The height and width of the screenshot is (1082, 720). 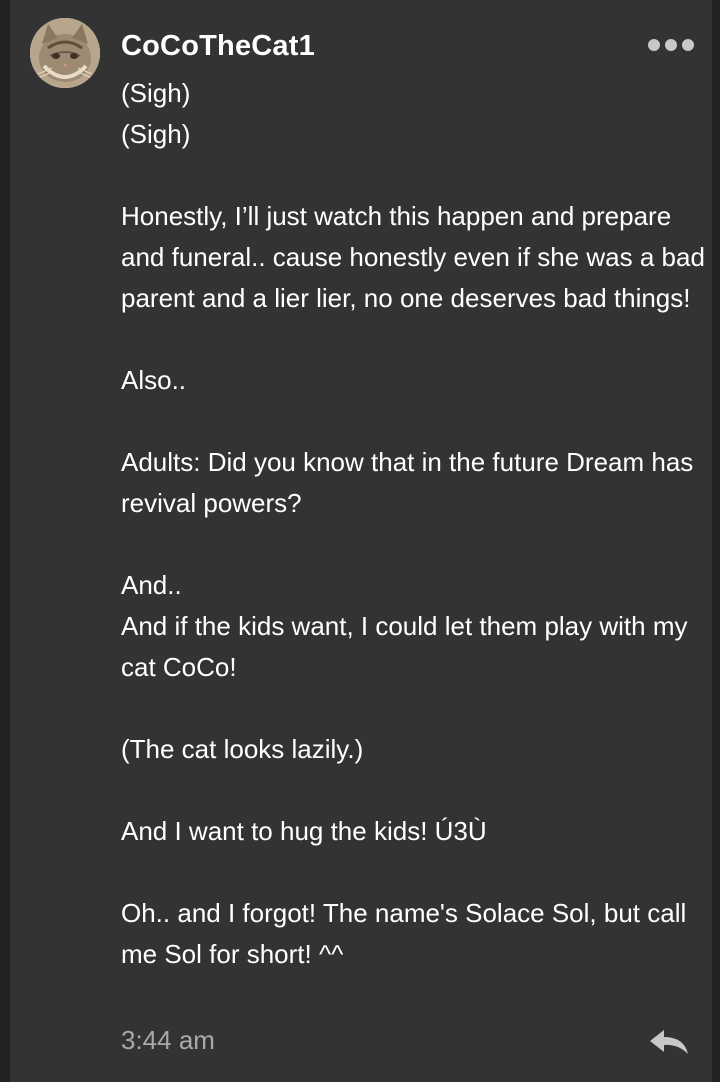 I want to click on reply-arrow-icon, so click(x=669, y=1041).